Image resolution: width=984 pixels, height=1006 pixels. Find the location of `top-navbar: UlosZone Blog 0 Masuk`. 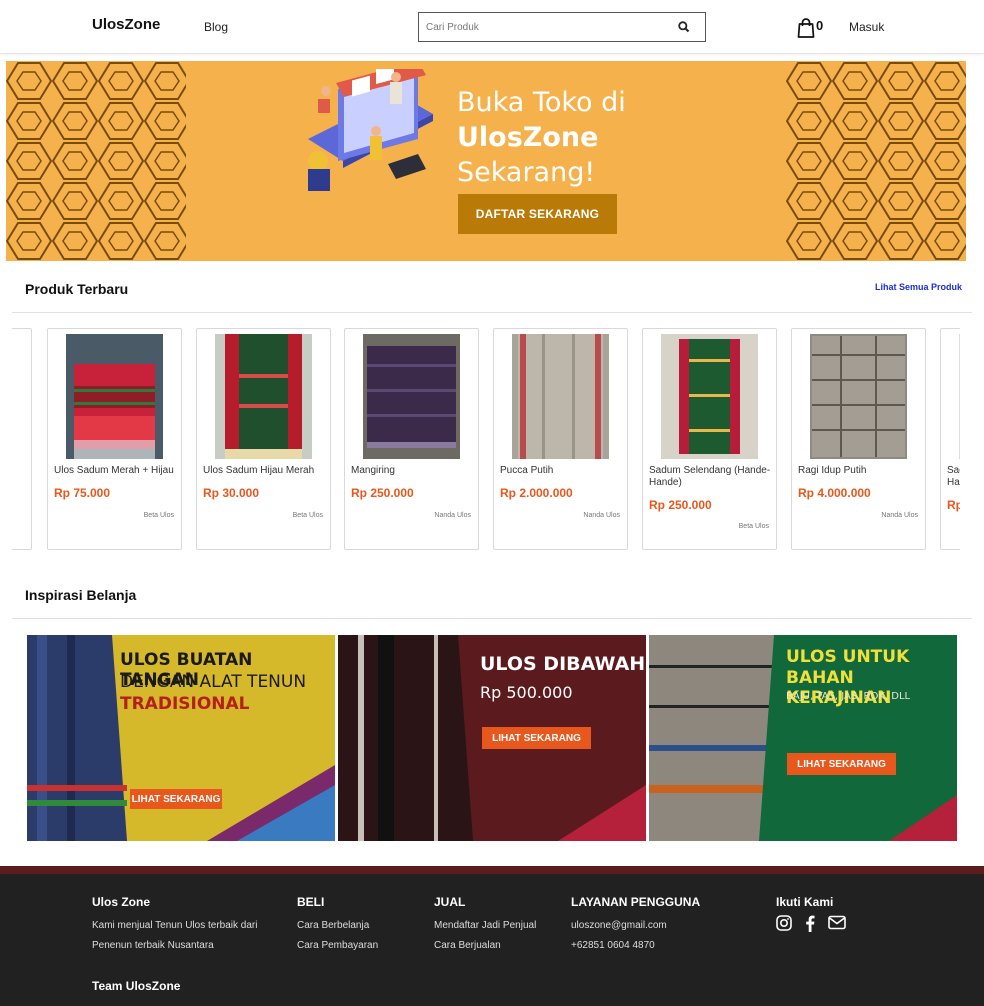

top-navbar: UlosZone Blog 0 Masuk is located at coordinates (492, 27).